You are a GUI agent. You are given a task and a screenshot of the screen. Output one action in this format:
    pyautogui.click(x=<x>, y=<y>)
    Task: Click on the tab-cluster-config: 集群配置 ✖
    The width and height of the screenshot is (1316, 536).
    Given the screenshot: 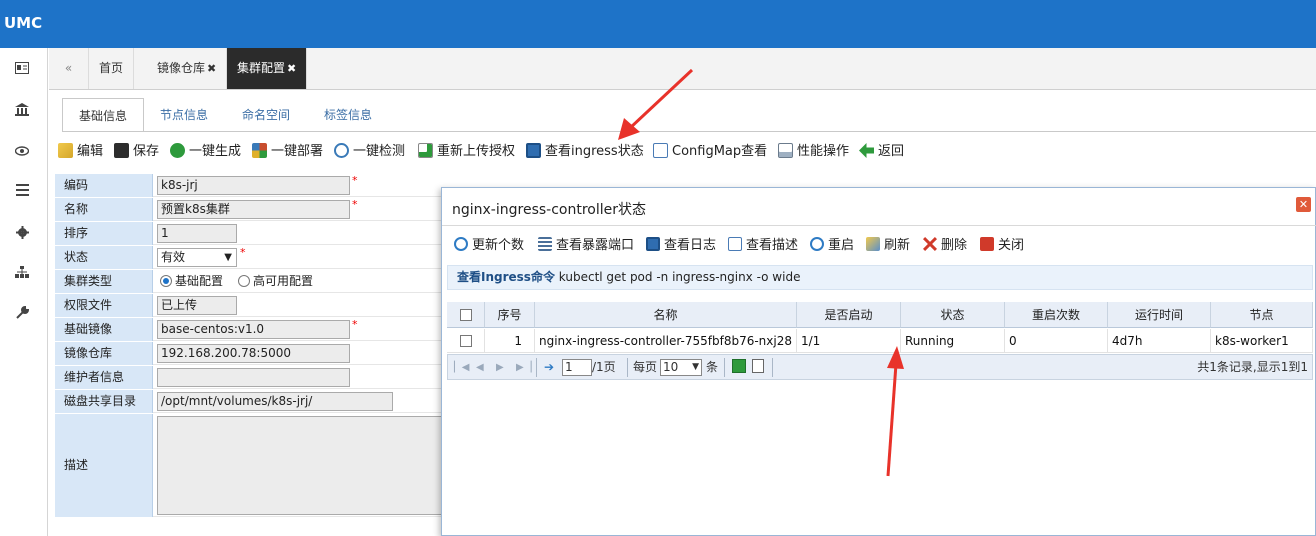 What is the action you would take?
    pyautogui.click(x=267, y=68)
    